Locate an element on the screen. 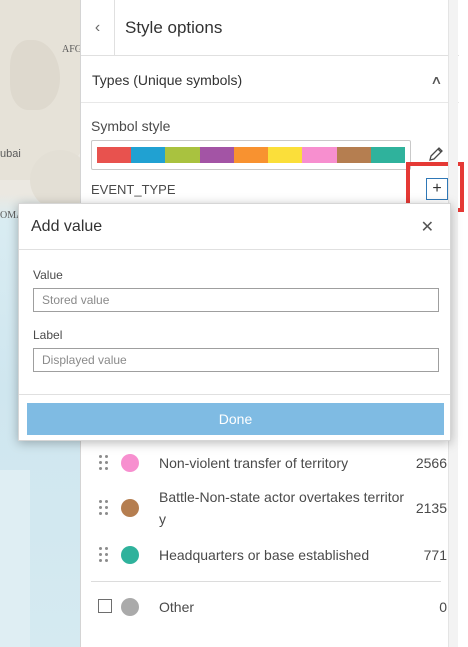  item-count: 771 is located at coordinates (435, 555).